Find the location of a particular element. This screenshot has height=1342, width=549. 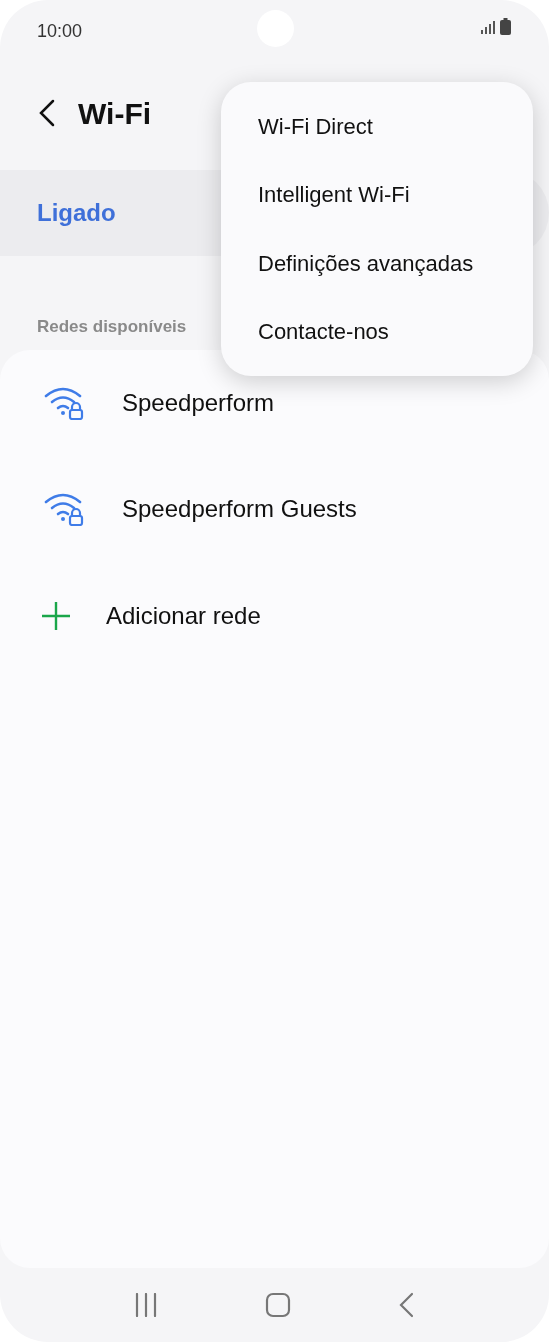

menu-item: Wi-Fi Direct is located at coordinates (377, 126).